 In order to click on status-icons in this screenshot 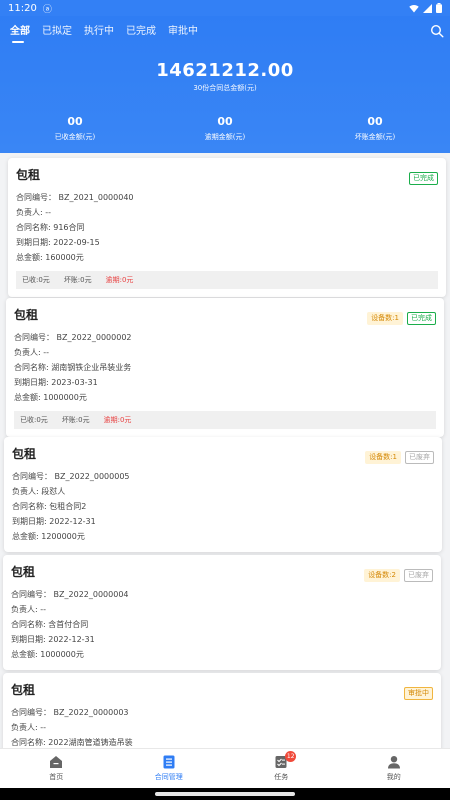, I will do `click(425, 8)`.